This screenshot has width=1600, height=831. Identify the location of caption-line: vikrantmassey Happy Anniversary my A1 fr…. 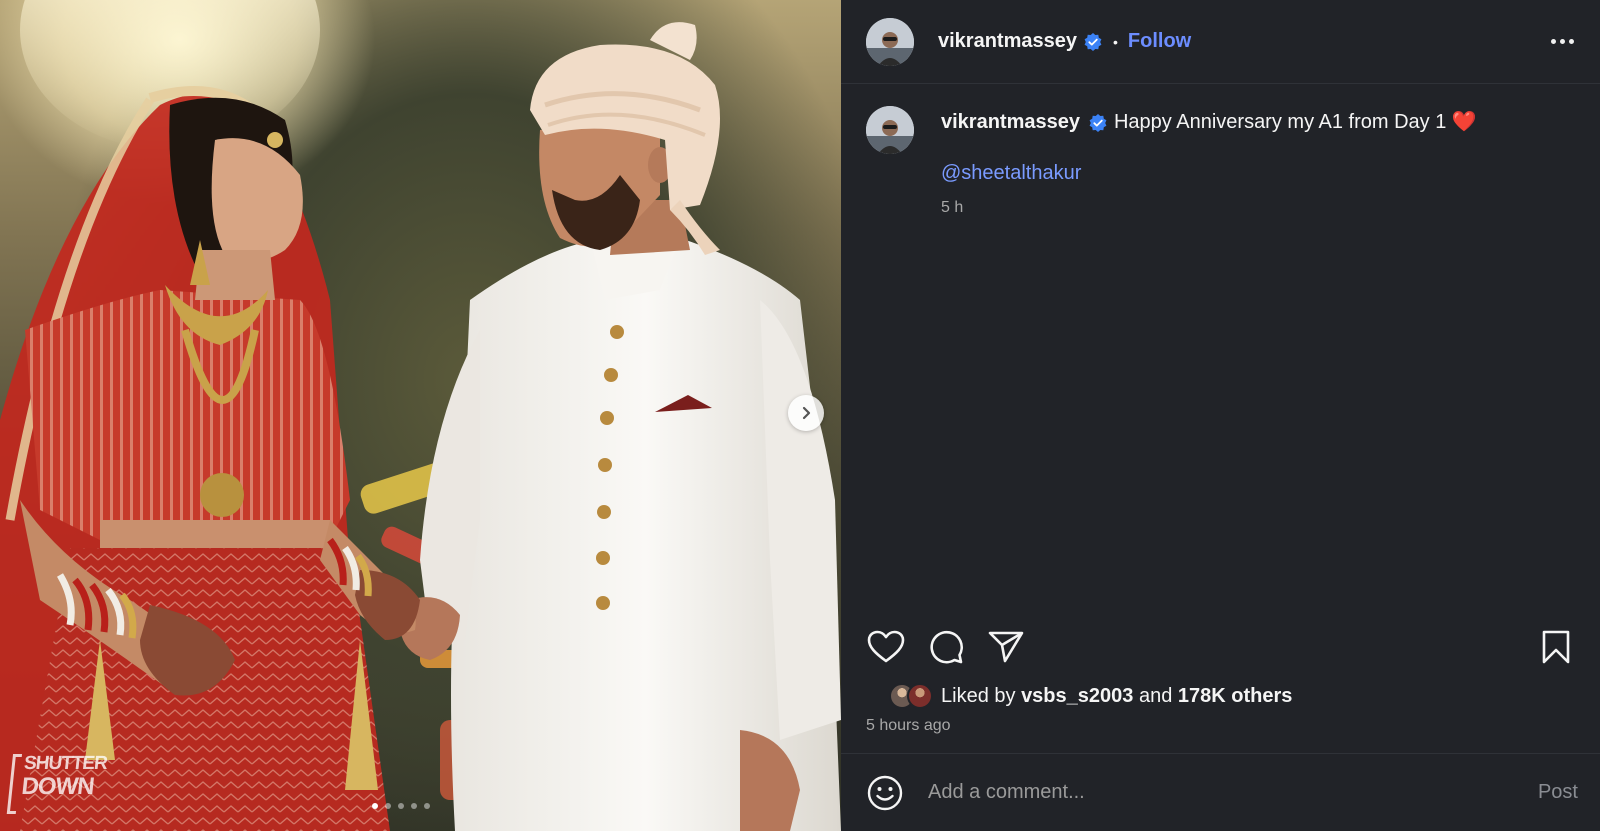
(1260, 122).